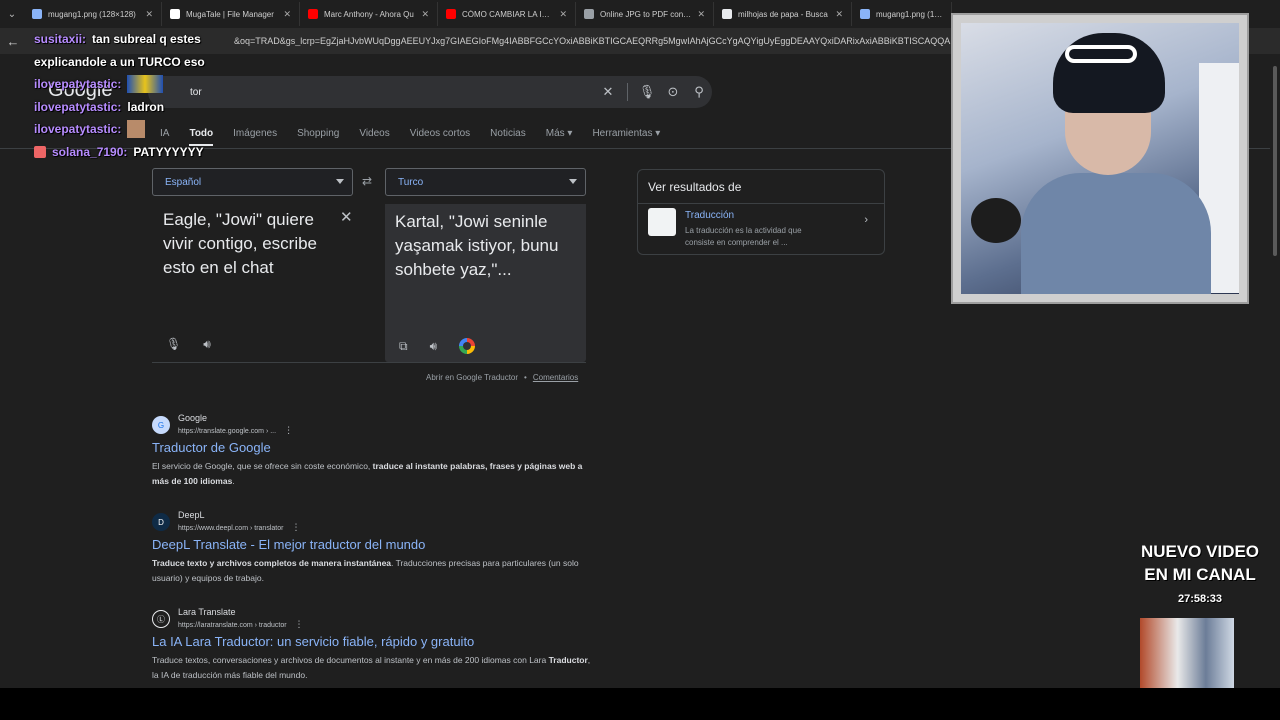 Image resolution: width=1280 pixels, height=720 pixels. I want to click on webcam-frame, so click(1100, 158).